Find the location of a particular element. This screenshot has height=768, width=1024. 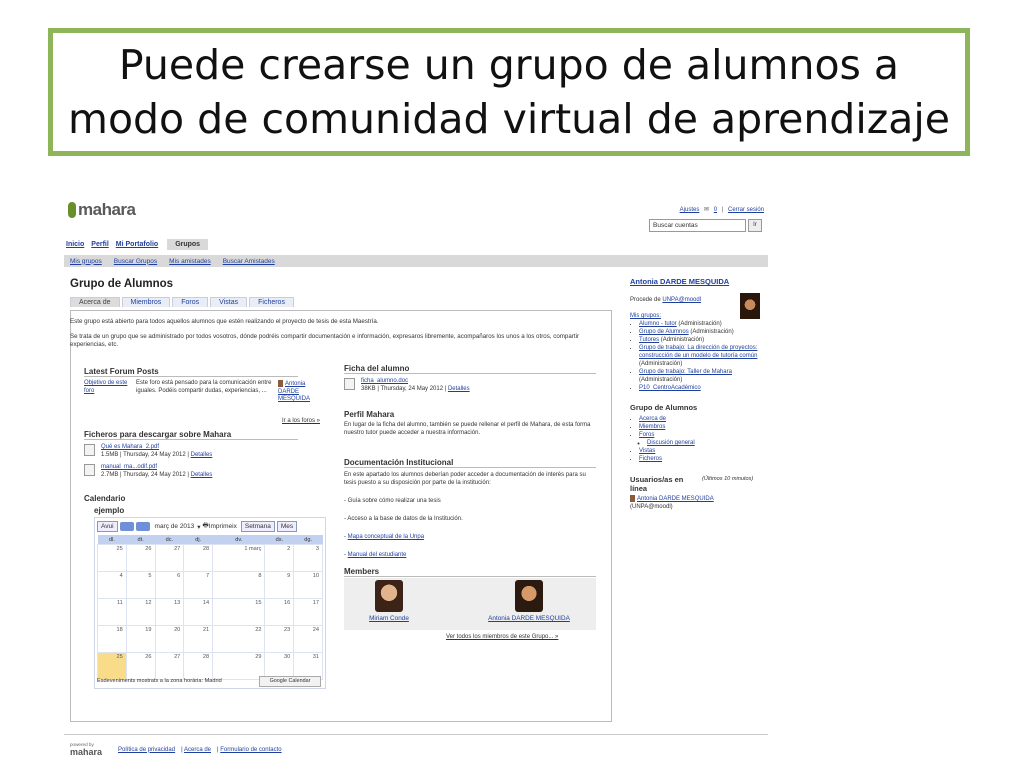

search-button: Ir is located at coordinates (755, 225).